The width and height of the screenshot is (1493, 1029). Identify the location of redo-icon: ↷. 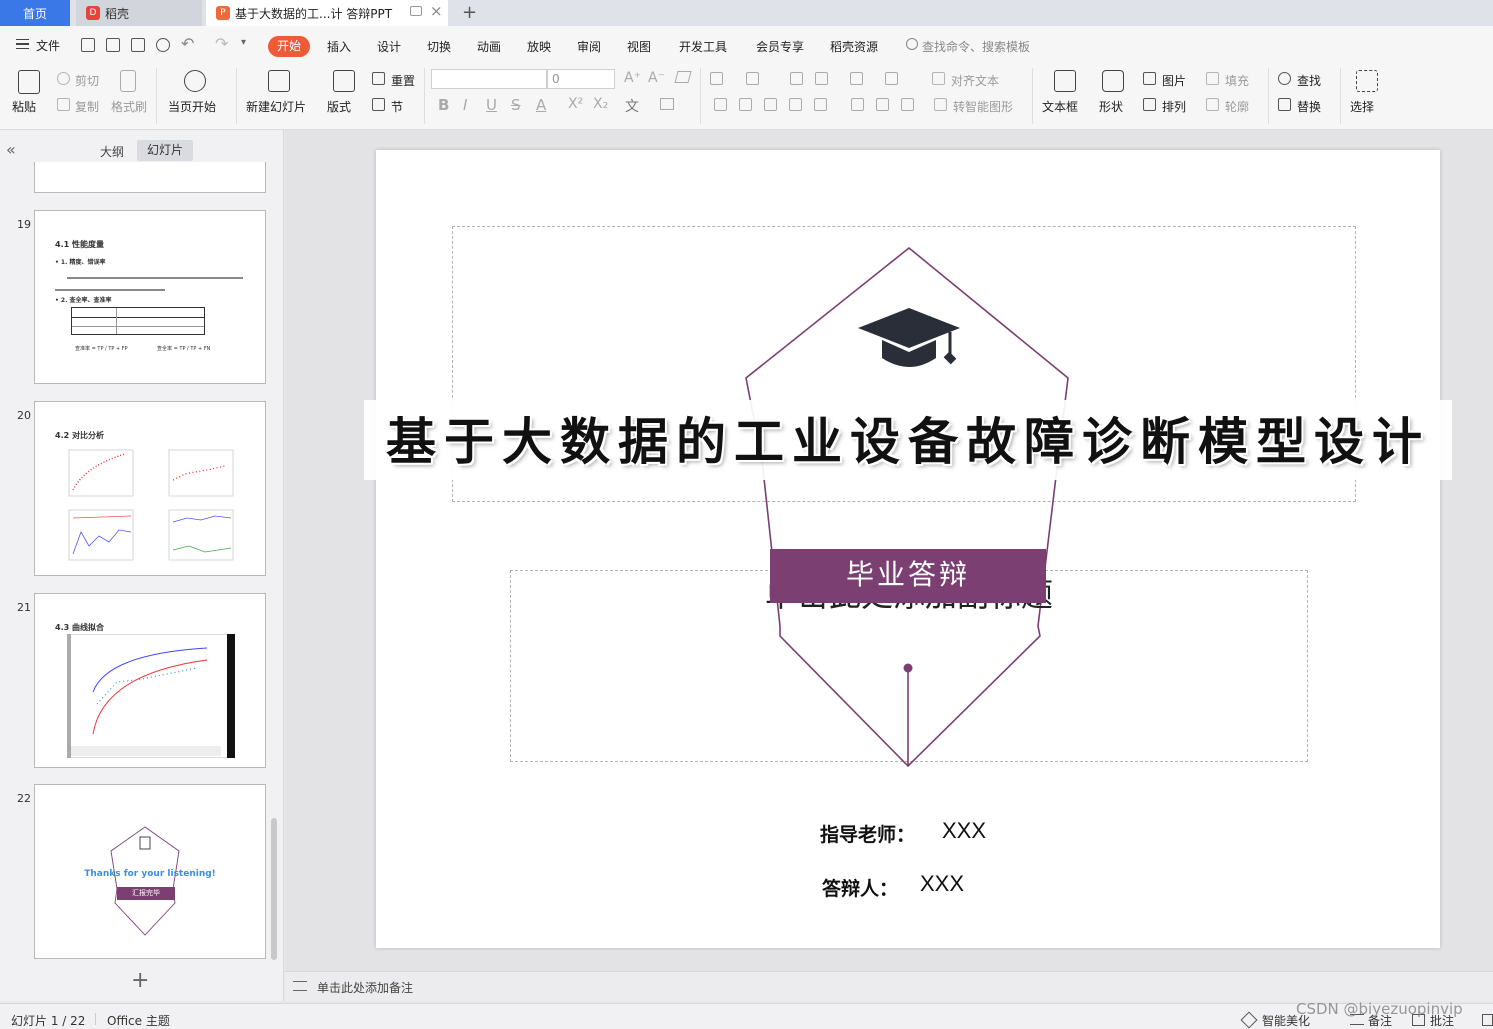
(221, 43).